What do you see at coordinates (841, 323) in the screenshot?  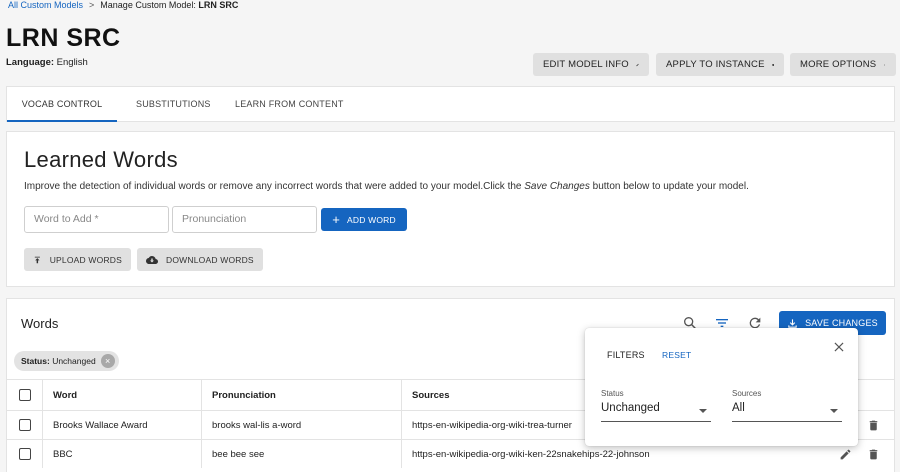 I see `save-changes-label: SAVE CHANGES` at bounding box center [841, 323].